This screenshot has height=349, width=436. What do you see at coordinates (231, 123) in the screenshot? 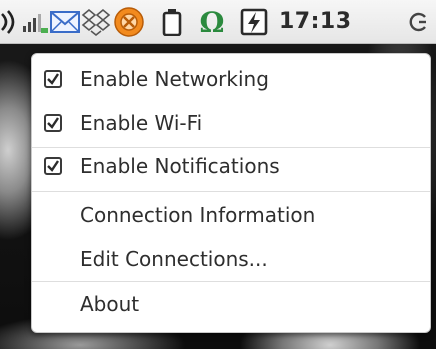
I see `menu-item-enable-wifi: Enable Wi-Fi` at bounding box center [231, 123].